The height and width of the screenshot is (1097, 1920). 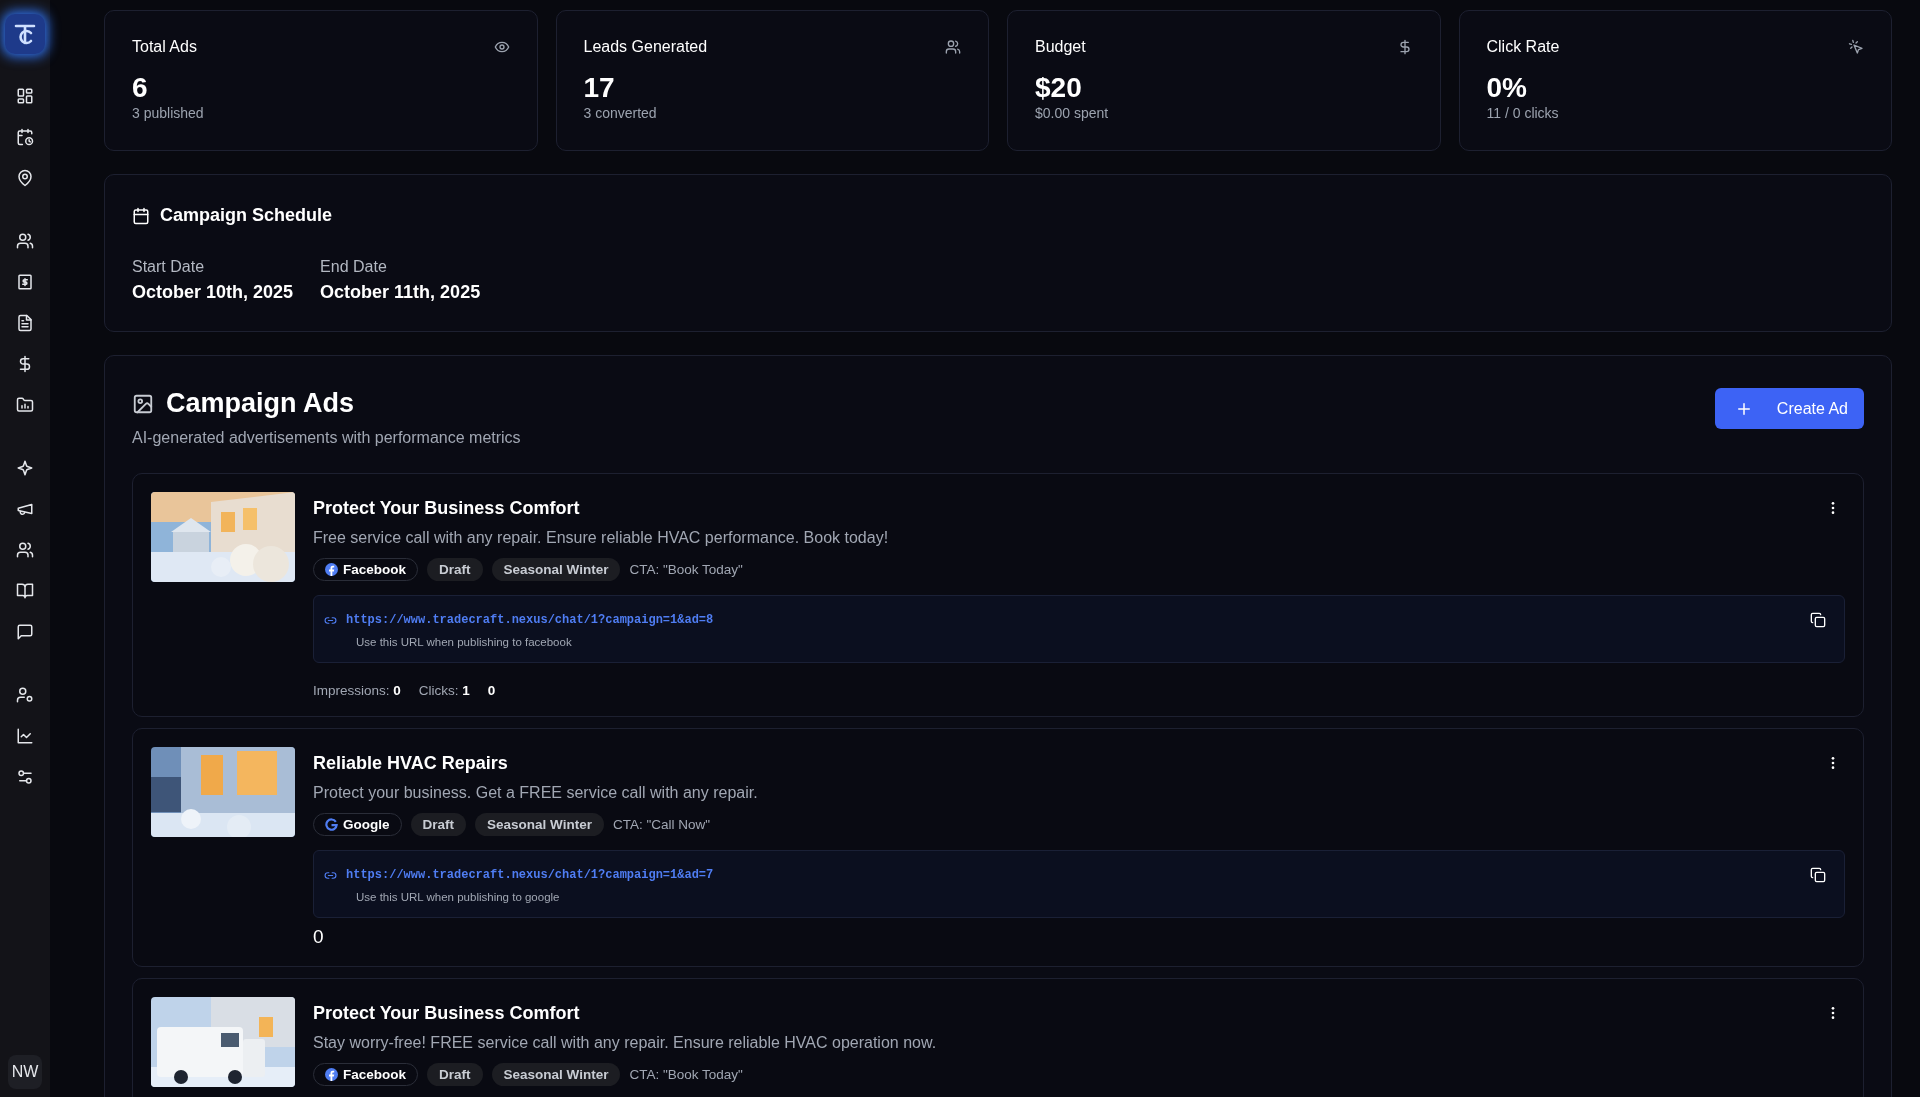 What do you see at coordinates (164, 47) in the screenshot?
I see `stat-title: Total Ads` at bounding box center [164, 47].